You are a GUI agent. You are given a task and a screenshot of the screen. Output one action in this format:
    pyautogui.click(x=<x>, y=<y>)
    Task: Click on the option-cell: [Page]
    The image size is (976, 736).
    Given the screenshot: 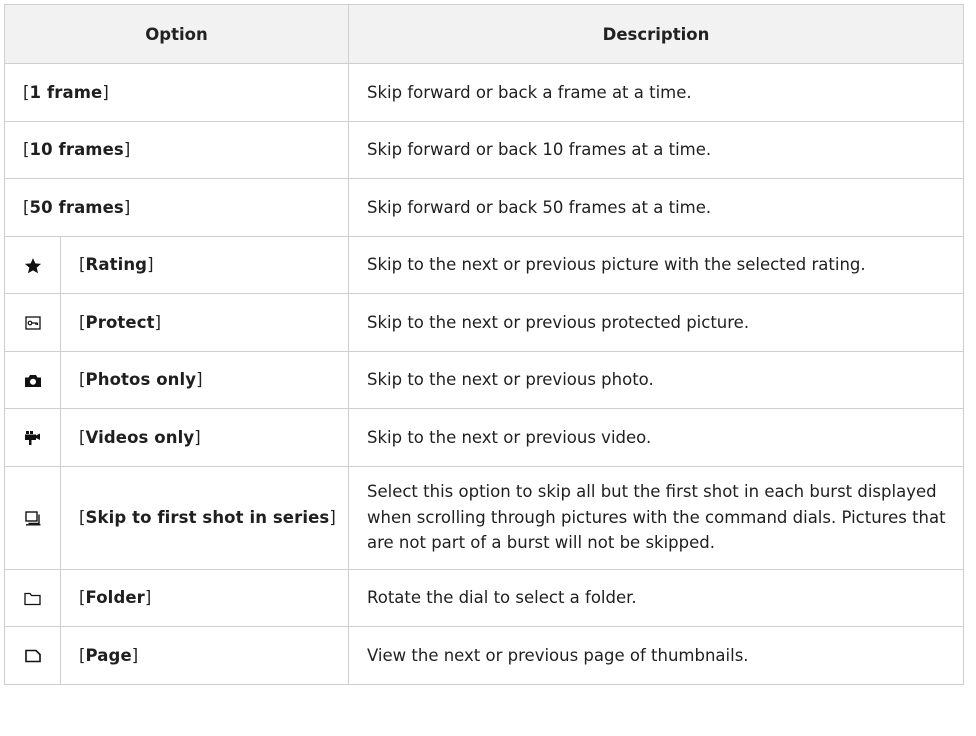 What is the action you would take?
    pyautogui.click(x=204, y=655)
    